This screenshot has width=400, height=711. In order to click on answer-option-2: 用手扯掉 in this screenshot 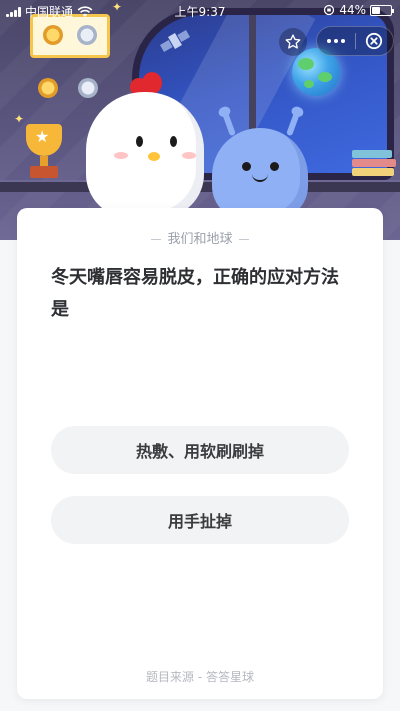, I will do `click(200, 520)`.